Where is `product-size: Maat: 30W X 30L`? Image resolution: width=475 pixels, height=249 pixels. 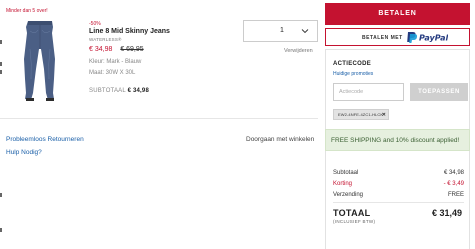
product-size: Maat: 30W X 30L is located at coordinates (112, 73).